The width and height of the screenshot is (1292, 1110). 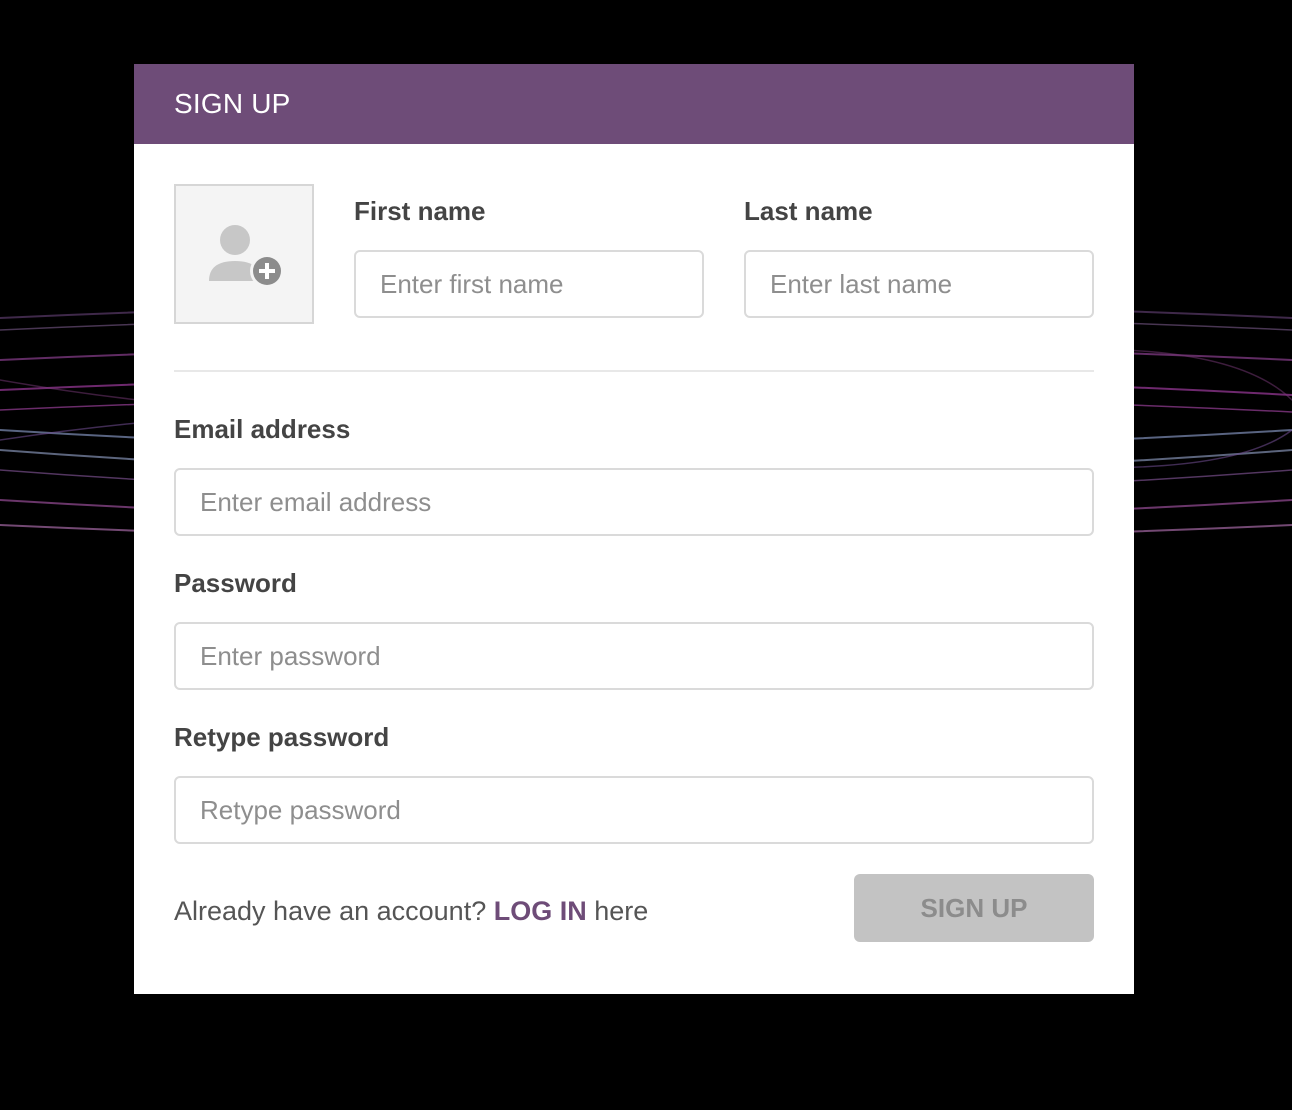 What do you see at coordinates (282, 737) in the screenshot?
I see `retype-password-label: Retype password` at bounding box center [282, 737].